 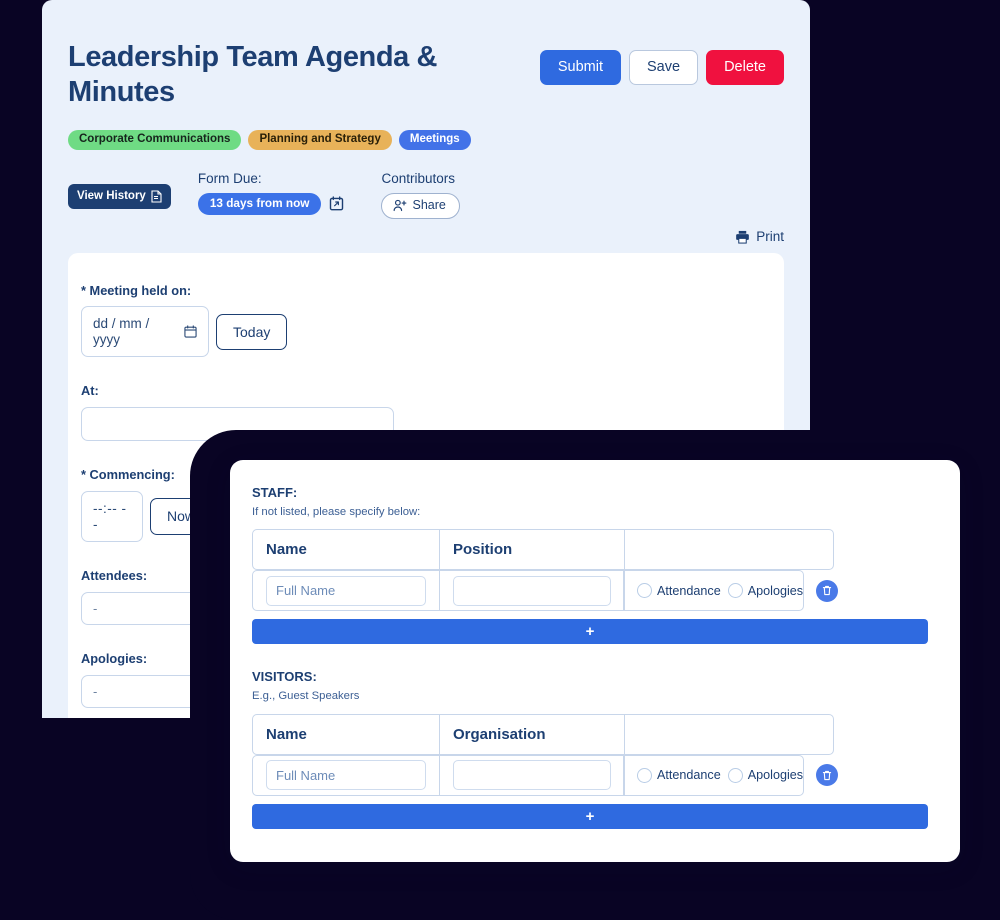 I want to click on visitors-table-header-row: Name Organisation, so click(x=595, y=734).